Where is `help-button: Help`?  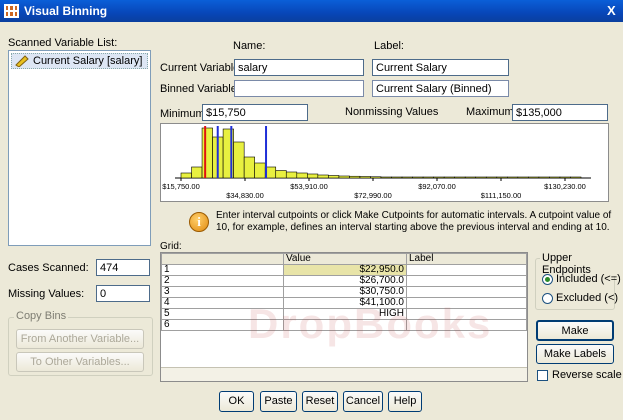
help-button: Help is located at coordinates (405, 401).